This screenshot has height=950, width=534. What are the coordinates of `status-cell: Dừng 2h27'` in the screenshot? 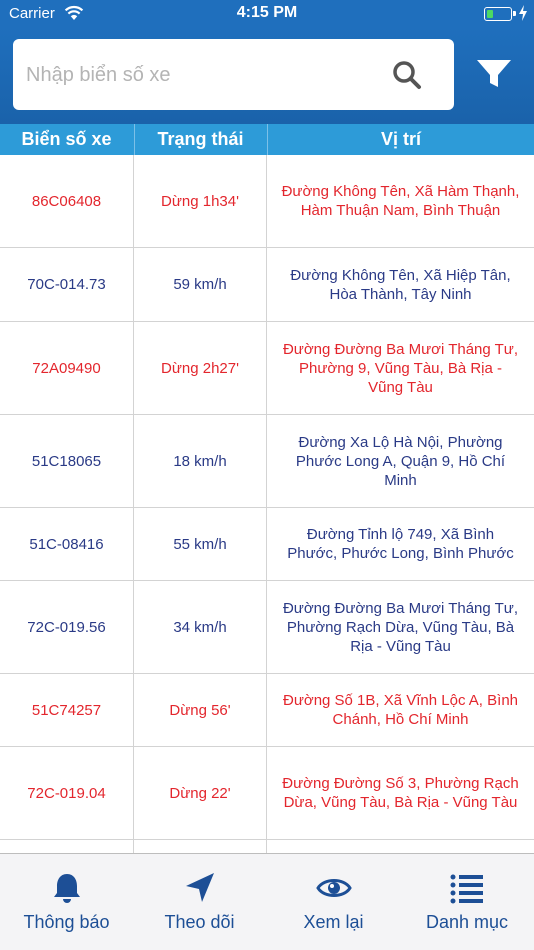 It's located at (200, 368).